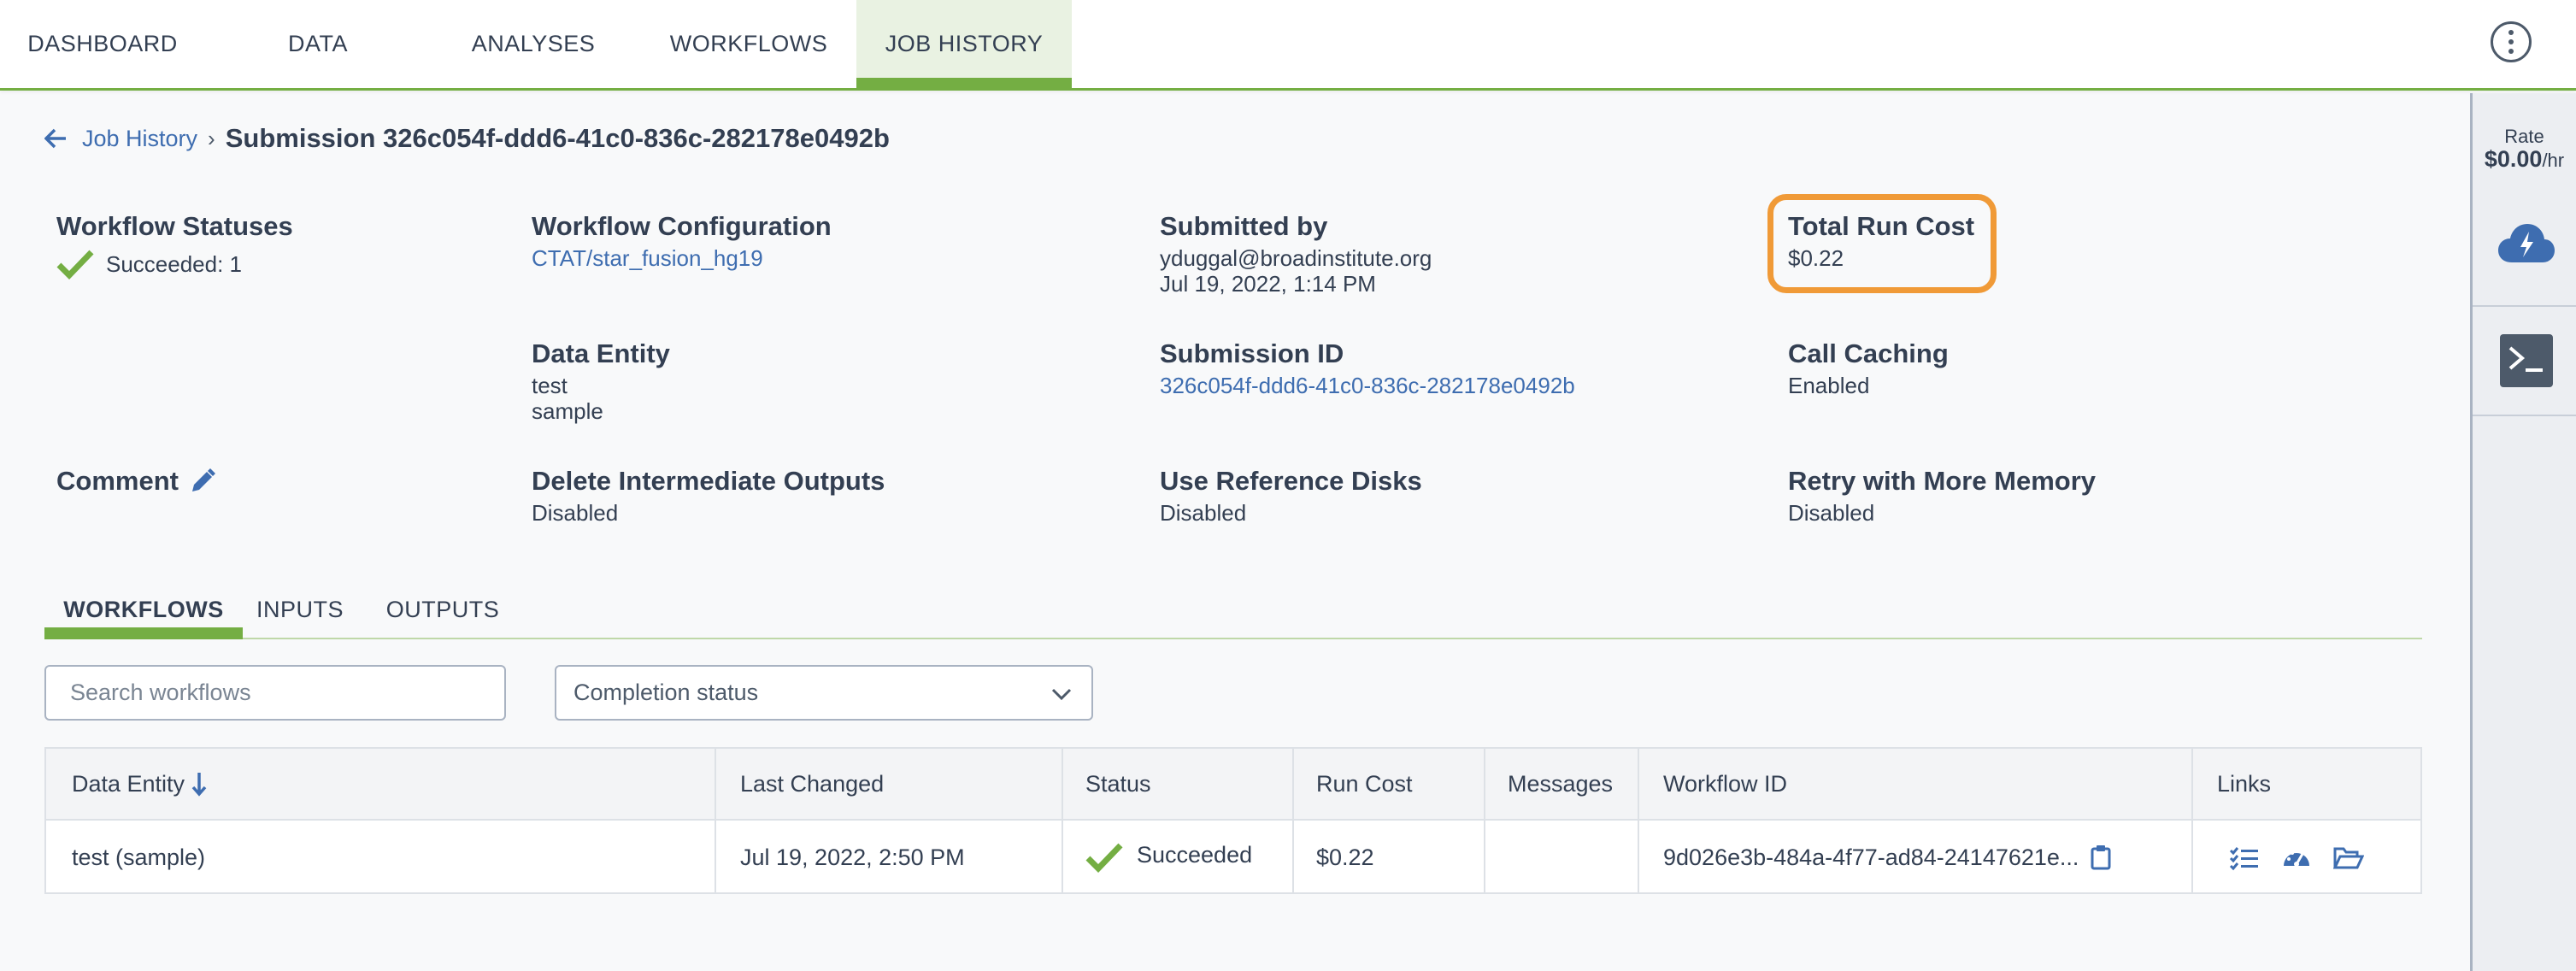 The image size is (2576, 971). Describe the element at coordinates (442, 609) in the screenshot. I see `tab-outputs: OUTPUTS` at that location.